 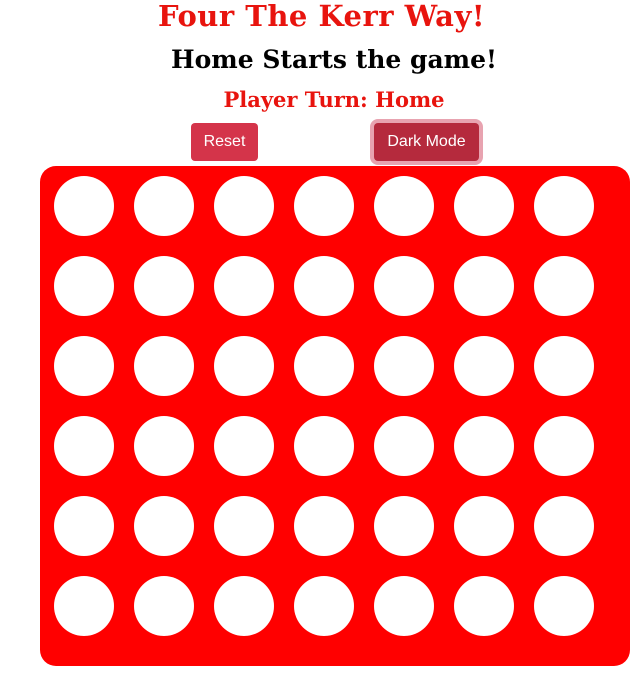 What do you see at coordinates (484, 446) in the screenshot?
I see `board-slot-r4-c6` at bounding box center [484, 446].